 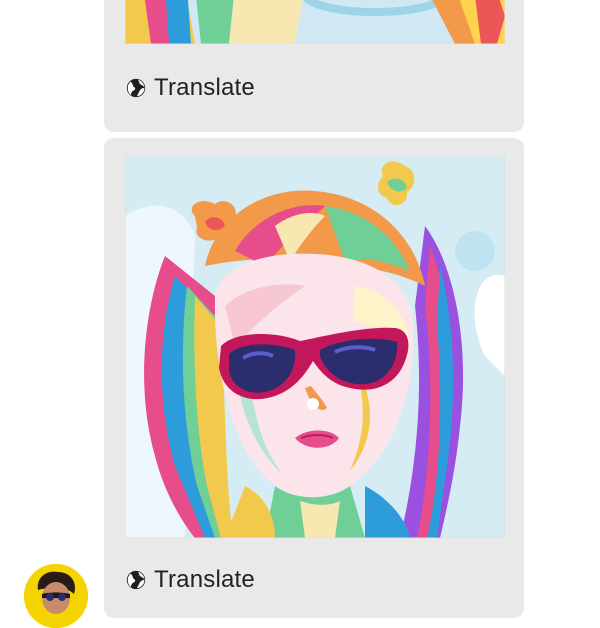 I want to click on avatar-image, so click(x=56, y=596).